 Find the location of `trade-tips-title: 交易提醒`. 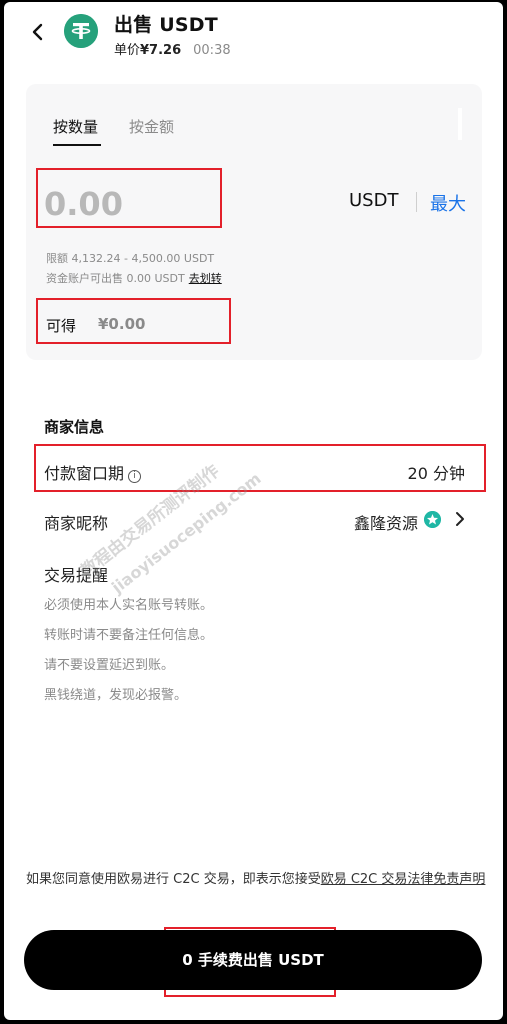

trade-tips-title: 交易提醒 is located at coordinates (76, 575).